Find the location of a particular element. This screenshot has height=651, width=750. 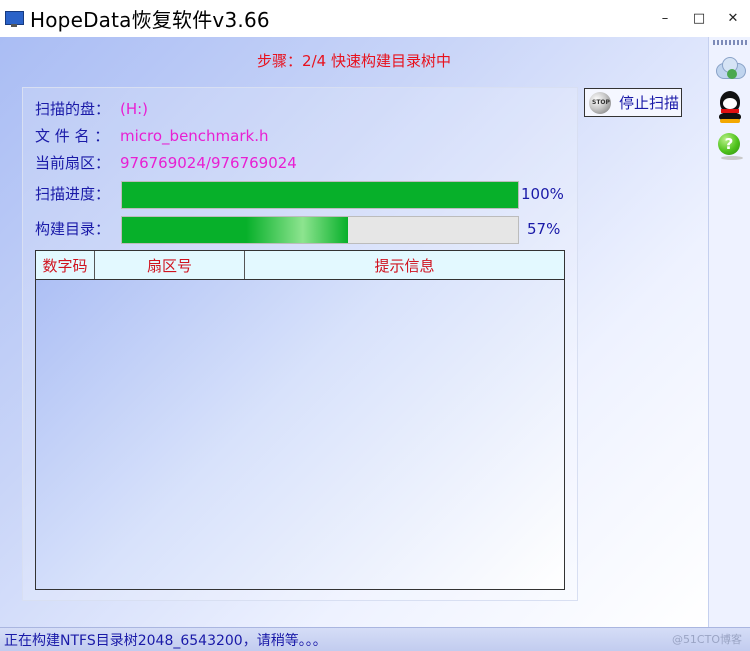

disk-label: 扫描的盘： is located at coordinates (73, 109).